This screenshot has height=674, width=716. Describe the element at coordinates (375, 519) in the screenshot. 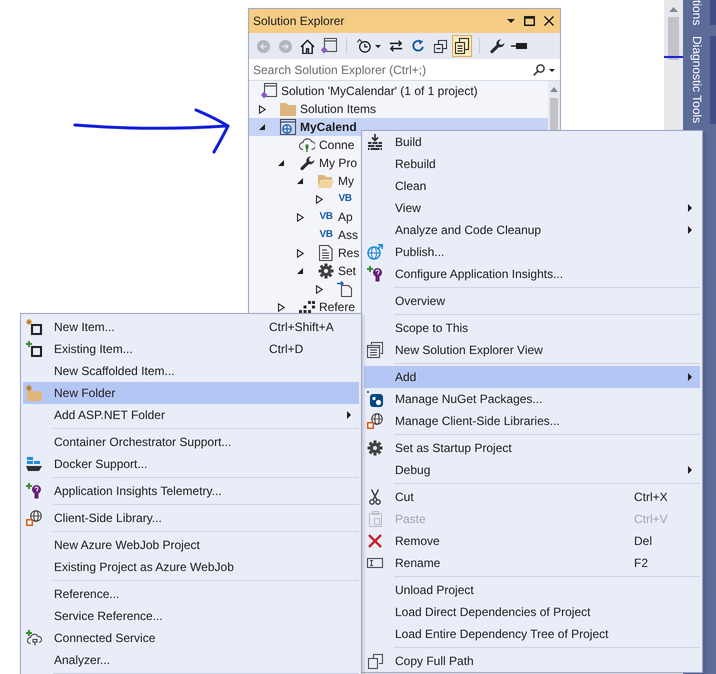

I see `clipboard-icon` at that location.